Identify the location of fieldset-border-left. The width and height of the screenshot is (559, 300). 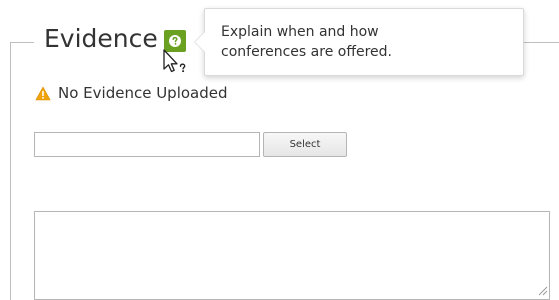
(10, 171).